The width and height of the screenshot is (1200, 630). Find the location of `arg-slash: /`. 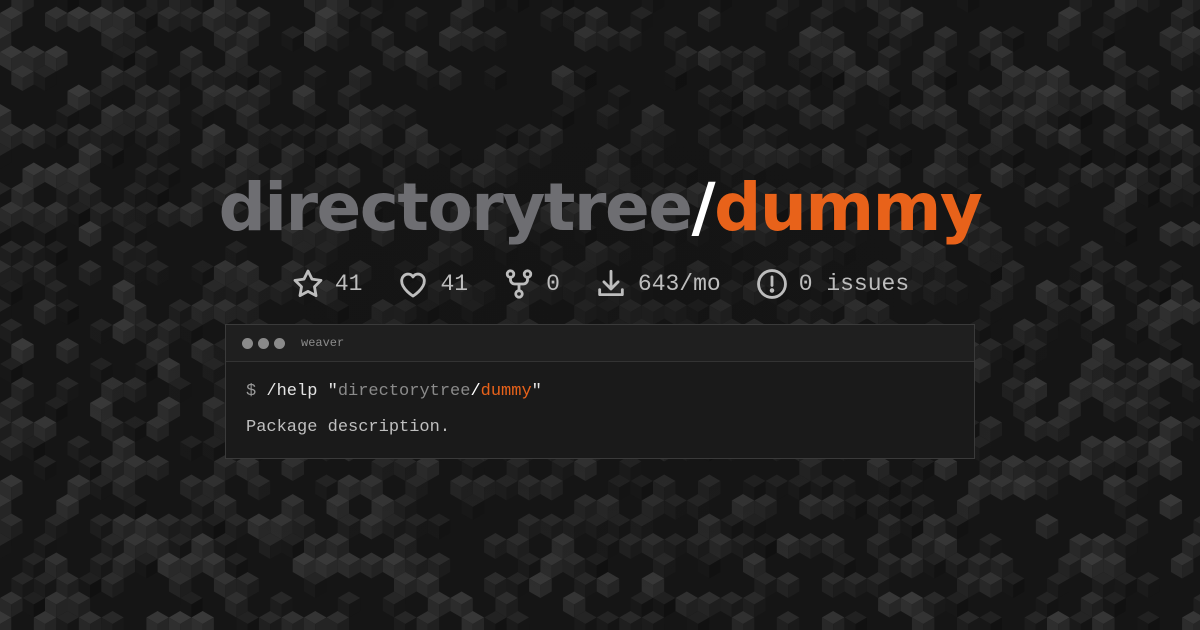

arg-slash: / is located at coordinates (475, 391).